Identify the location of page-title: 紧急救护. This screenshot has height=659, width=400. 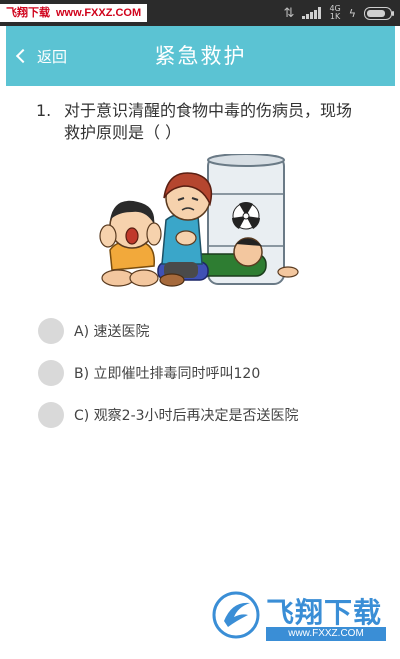
(200, 56).